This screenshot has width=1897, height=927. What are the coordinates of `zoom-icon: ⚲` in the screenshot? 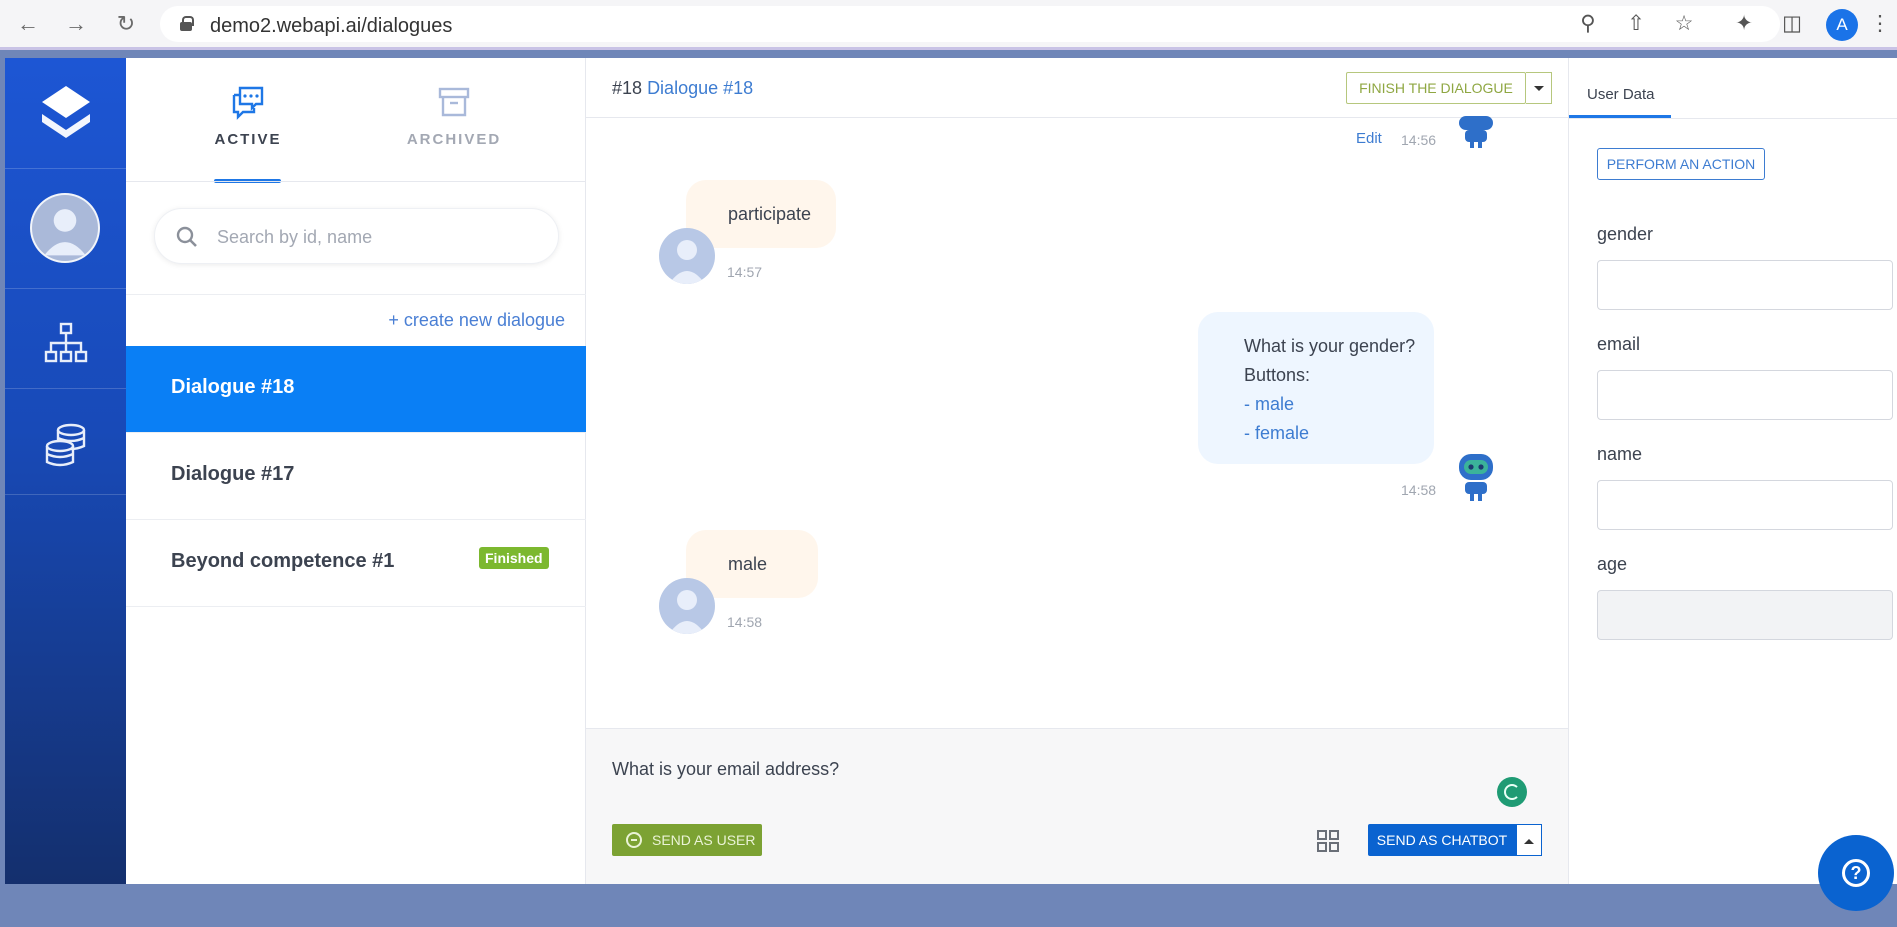 It's located at (1588, 24).